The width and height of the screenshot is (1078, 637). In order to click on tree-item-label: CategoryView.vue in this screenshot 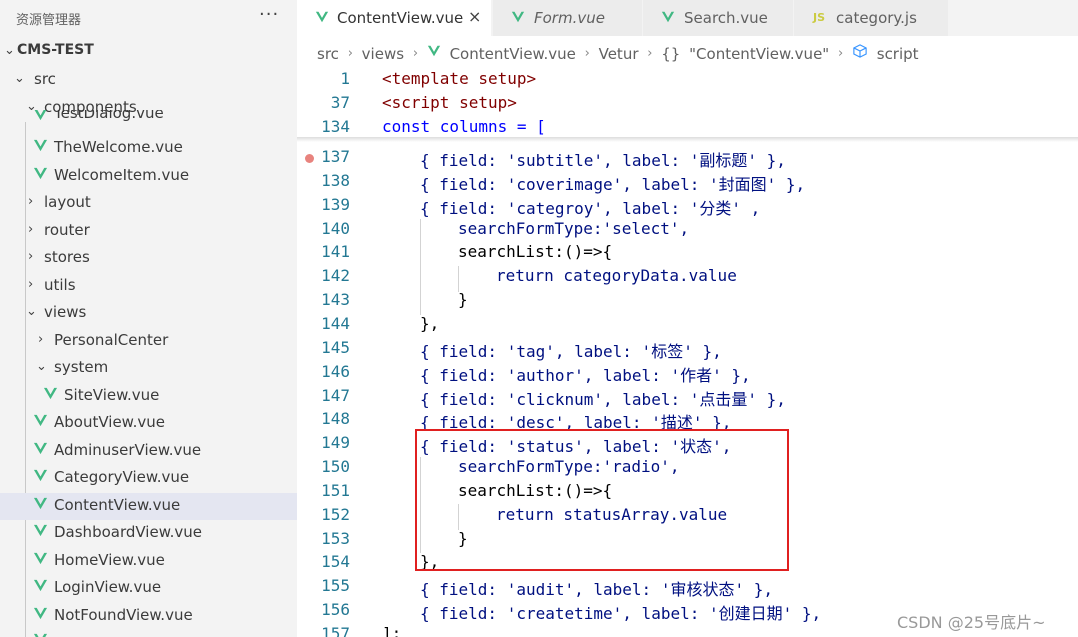, I will do `click(122, 477)`.